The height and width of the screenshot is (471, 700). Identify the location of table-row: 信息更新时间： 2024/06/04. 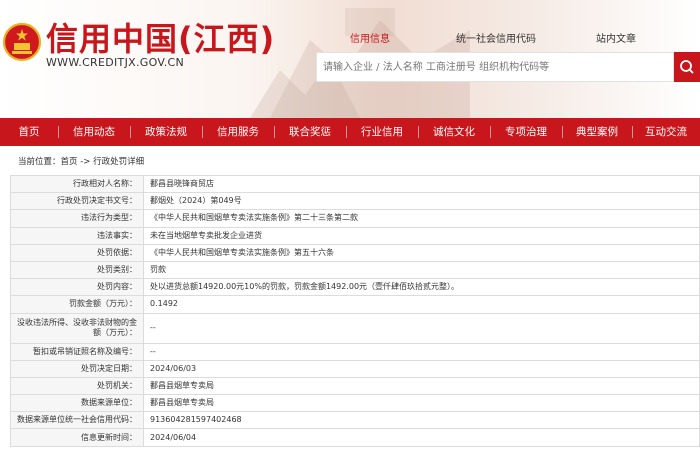
(355, 437).